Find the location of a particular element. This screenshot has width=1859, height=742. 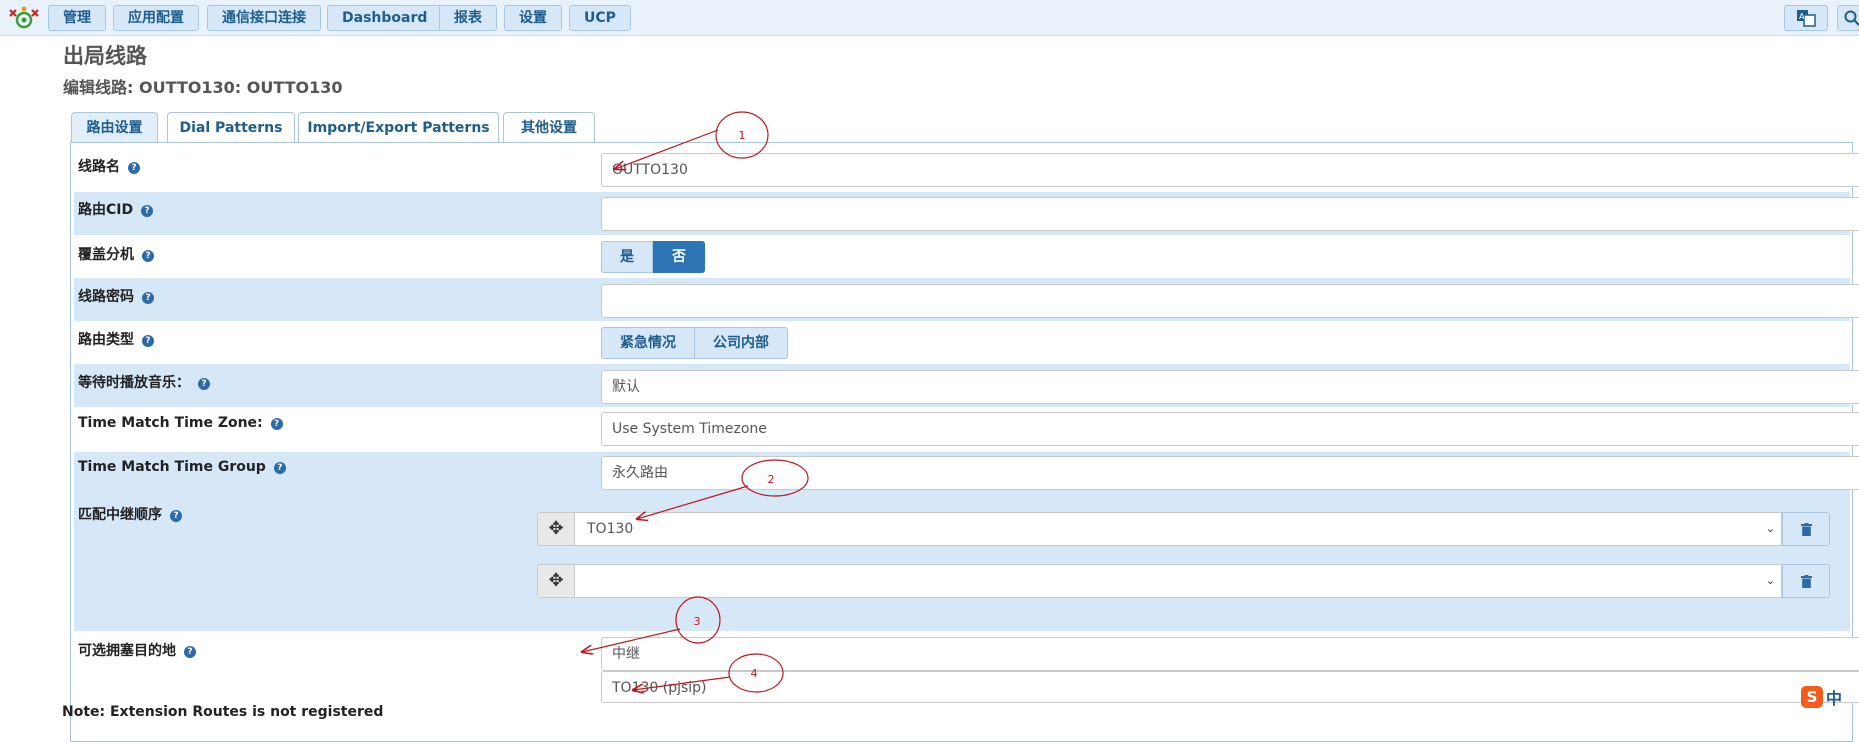

time-group-select: 永久路由 ⌄ is located at coordinates (1230, 473).